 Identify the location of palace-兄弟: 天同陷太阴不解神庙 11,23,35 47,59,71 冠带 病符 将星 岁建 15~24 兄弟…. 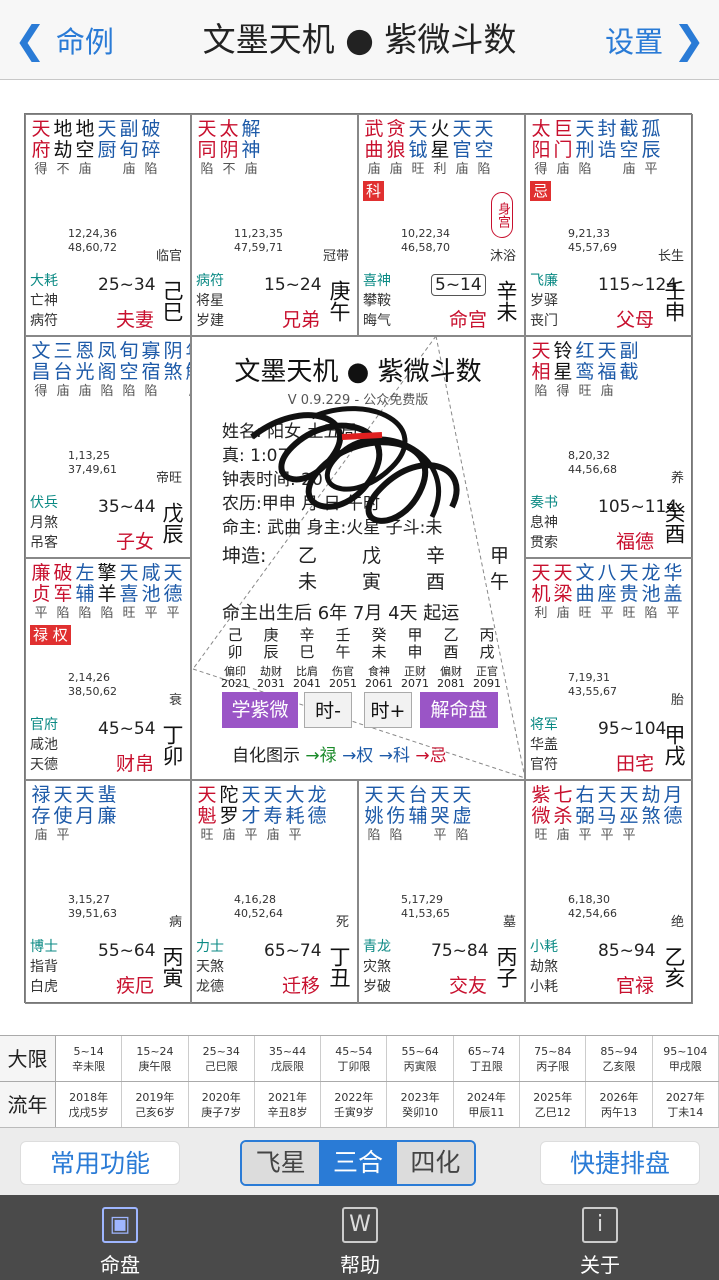
(274, 225).